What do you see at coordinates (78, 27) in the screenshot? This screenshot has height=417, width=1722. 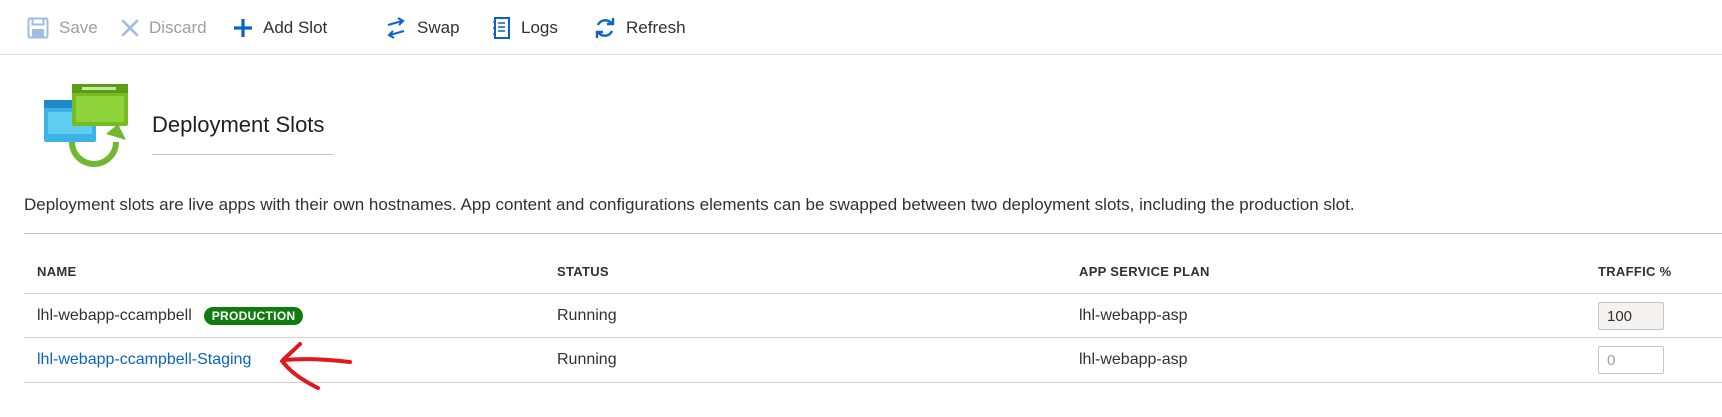 I see `save-label: Save` at bounding box center [78, 27].